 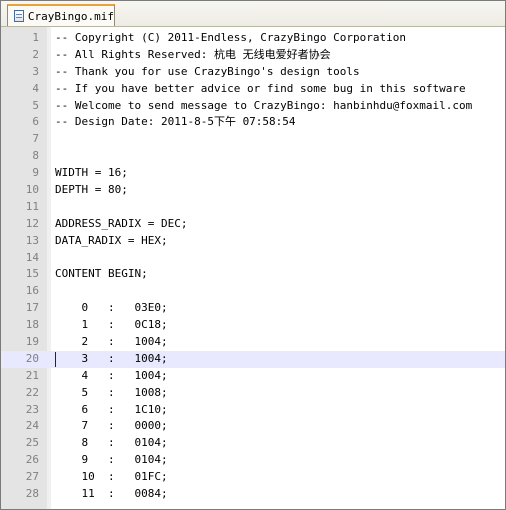 What do you see at coordinates (253, 376) in the screenshot?
I see `code-line: 21 4 : 1004;` at bounding box center [253, 376].